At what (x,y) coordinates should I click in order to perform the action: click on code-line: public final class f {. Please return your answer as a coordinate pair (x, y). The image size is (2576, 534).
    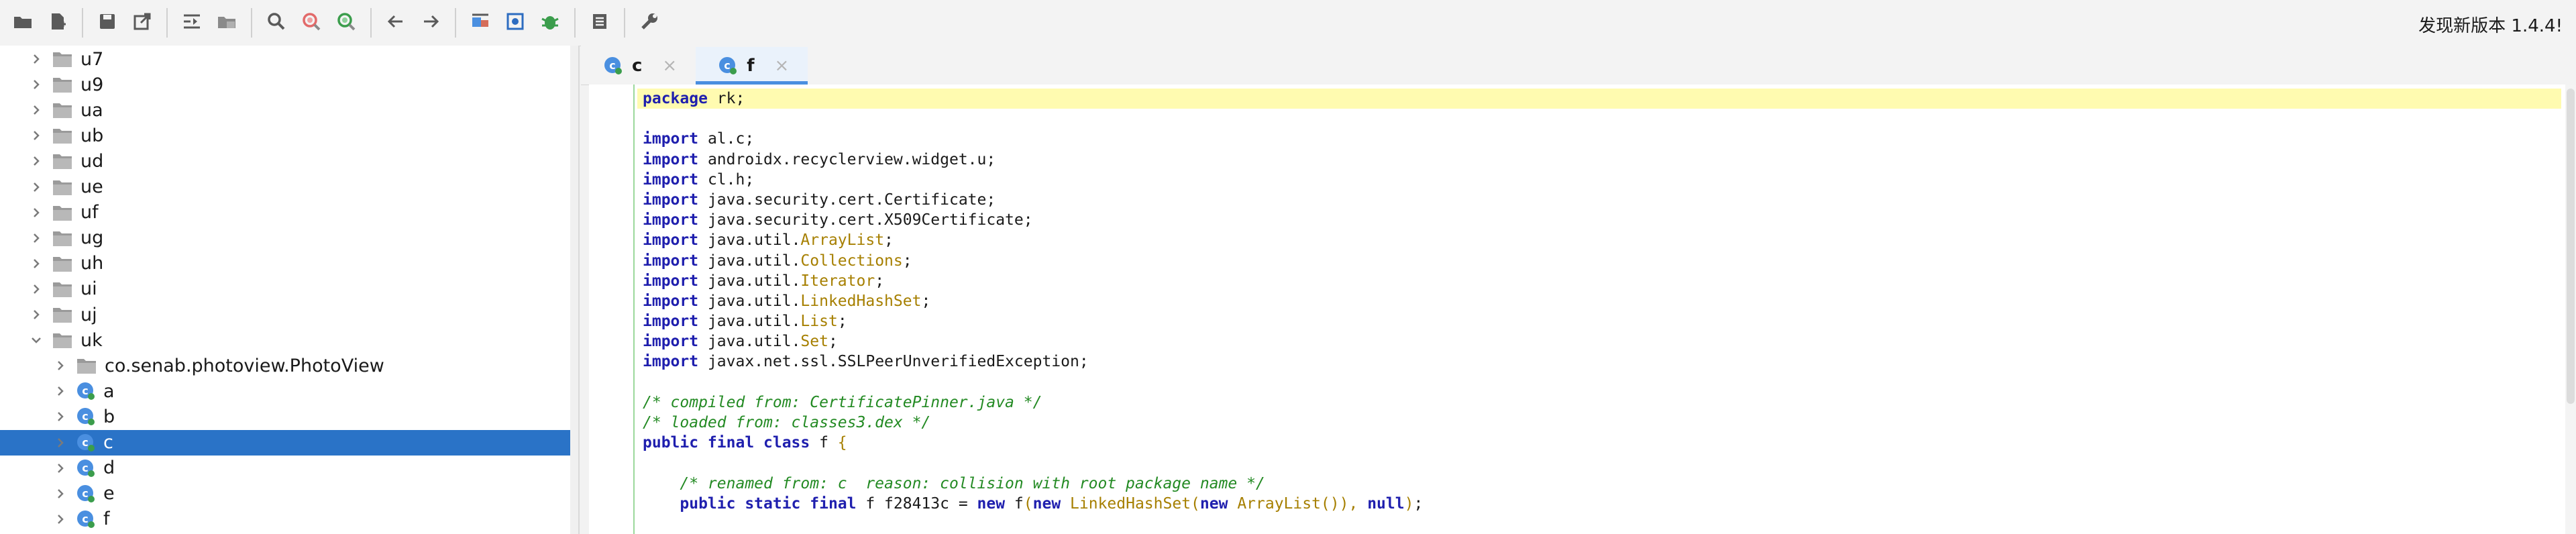
    Looking at the image, I should click on (1602, 443).